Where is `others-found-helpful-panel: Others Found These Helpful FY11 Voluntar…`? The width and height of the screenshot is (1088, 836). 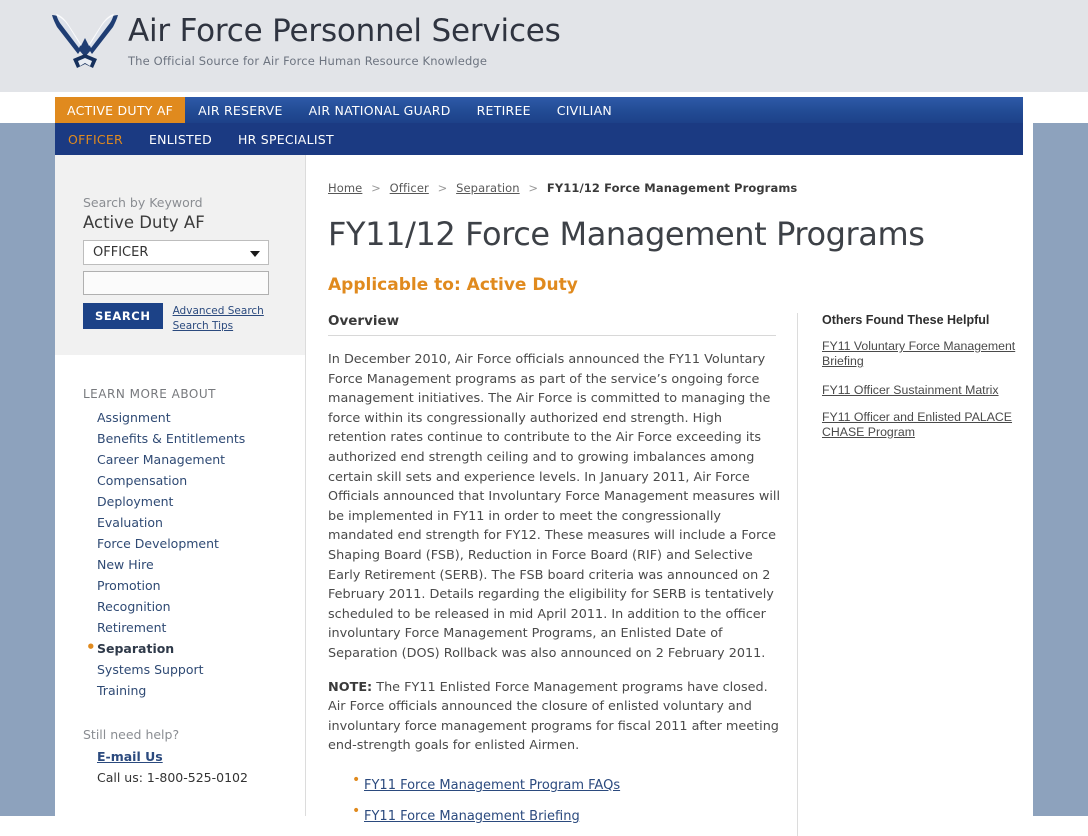
others-found-helpful-panel: Others Found These Helpful FY11 Voluntar… is located at coordinates (915, 574).